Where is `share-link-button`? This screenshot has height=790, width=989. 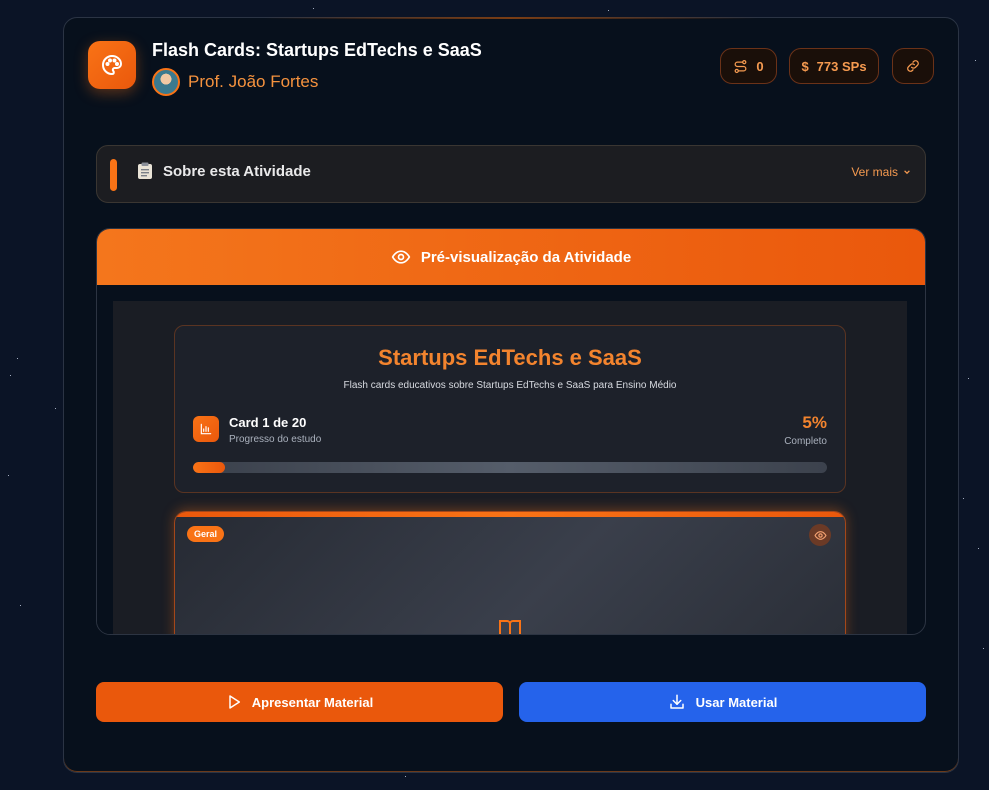
share-link-button is located at coordinates (913, 66).